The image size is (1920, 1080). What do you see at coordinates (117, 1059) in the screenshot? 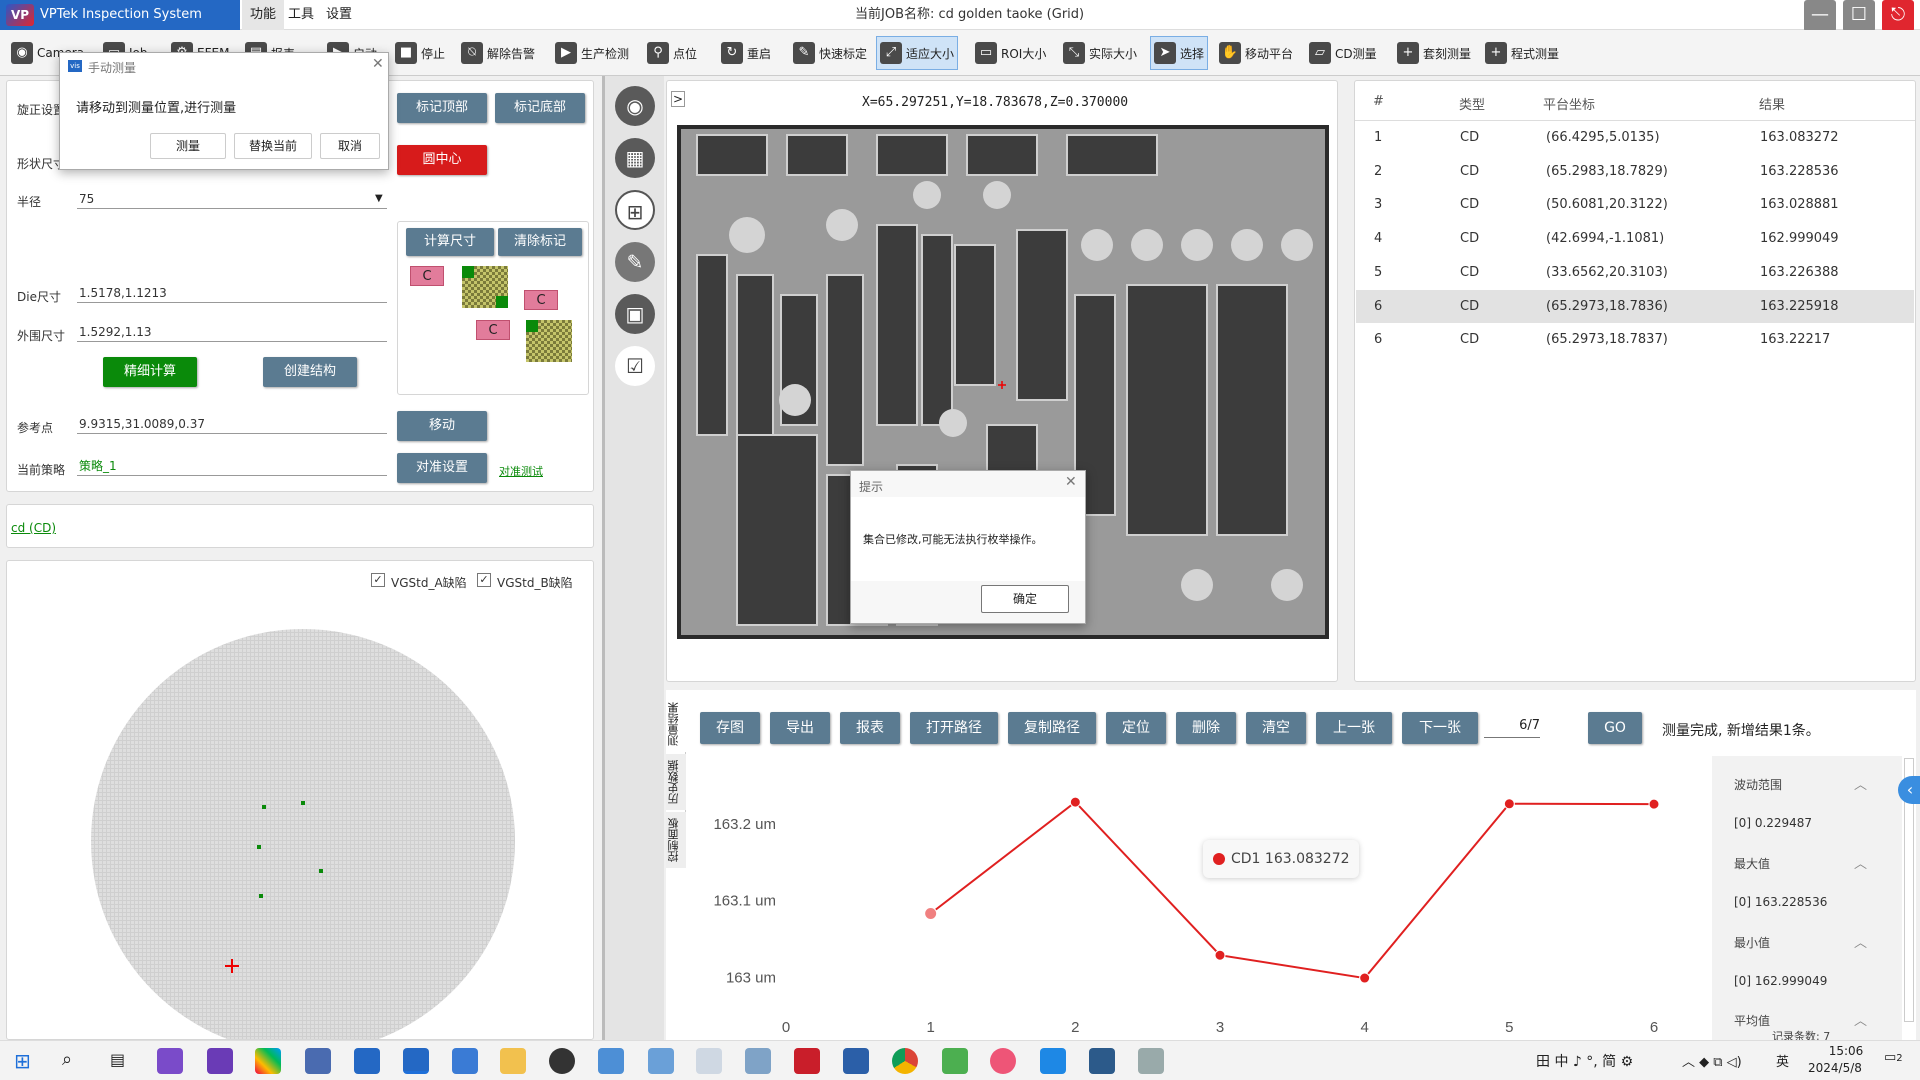
I see `task-view-icon: ▤` at bounding box center [117, 1059].